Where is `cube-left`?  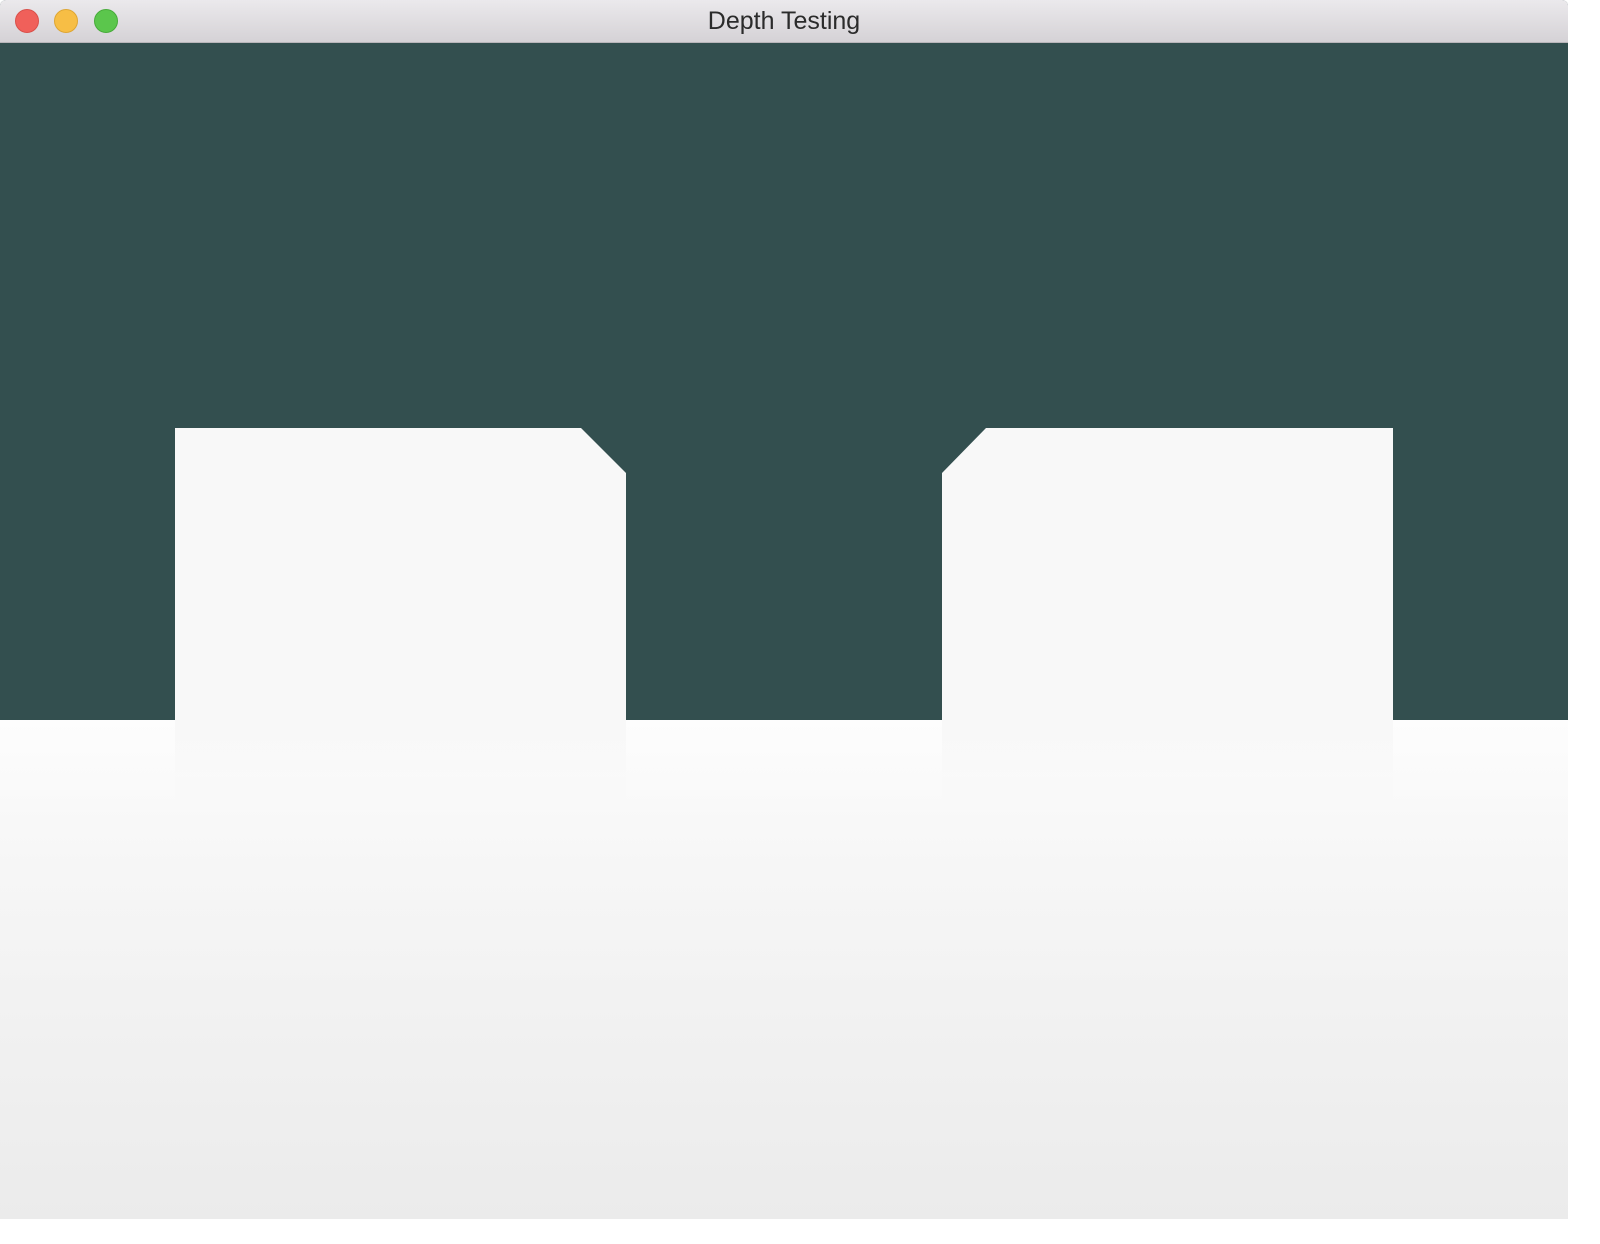
cube-left is located at coordinates (400, 628).